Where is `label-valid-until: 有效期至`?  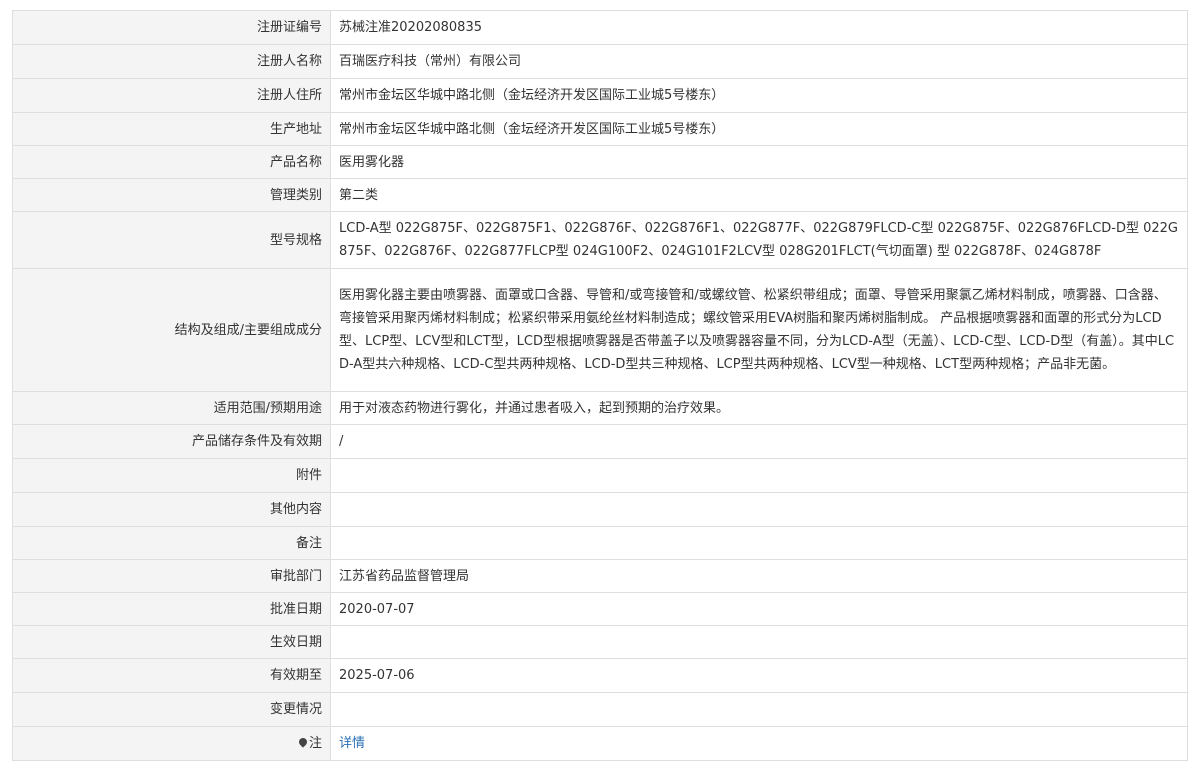 label-valid-until: 有效期至 is located at coordinates (171, 675).